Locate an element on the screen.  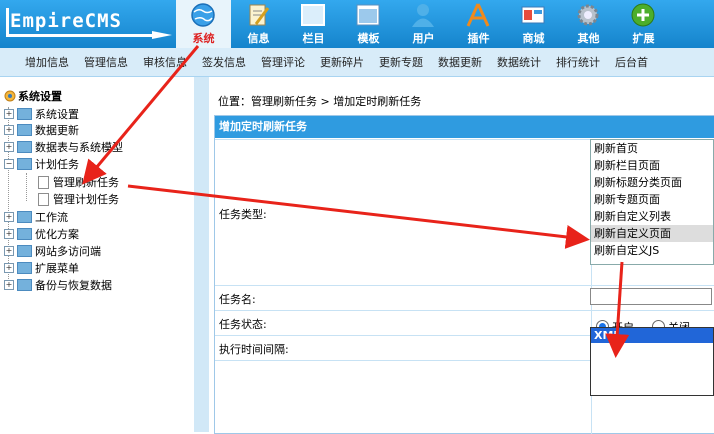
topnav-plugin: 插件 is located at coordinates (478, 24).